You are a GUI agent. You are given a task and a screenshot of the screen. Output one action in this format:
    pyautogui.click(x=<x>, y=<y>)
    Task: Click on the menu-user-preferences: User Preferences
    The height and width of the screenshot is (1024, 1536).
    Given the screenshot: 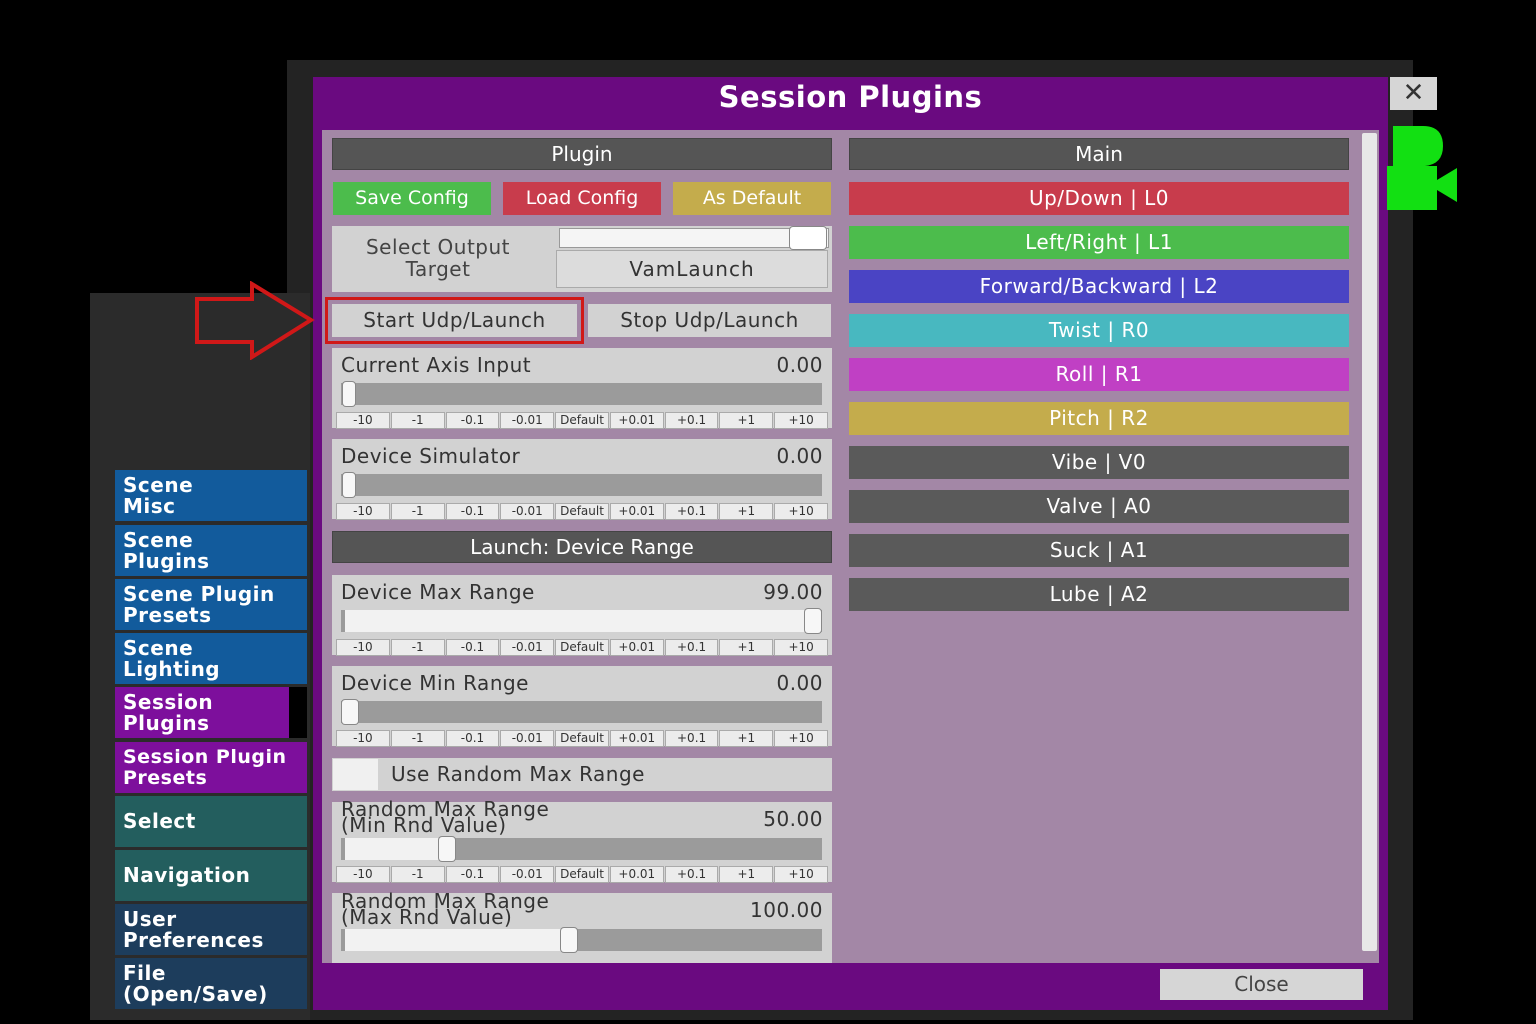 What is the action you would take?
    pyautogui.click(x=211, y=929)
    